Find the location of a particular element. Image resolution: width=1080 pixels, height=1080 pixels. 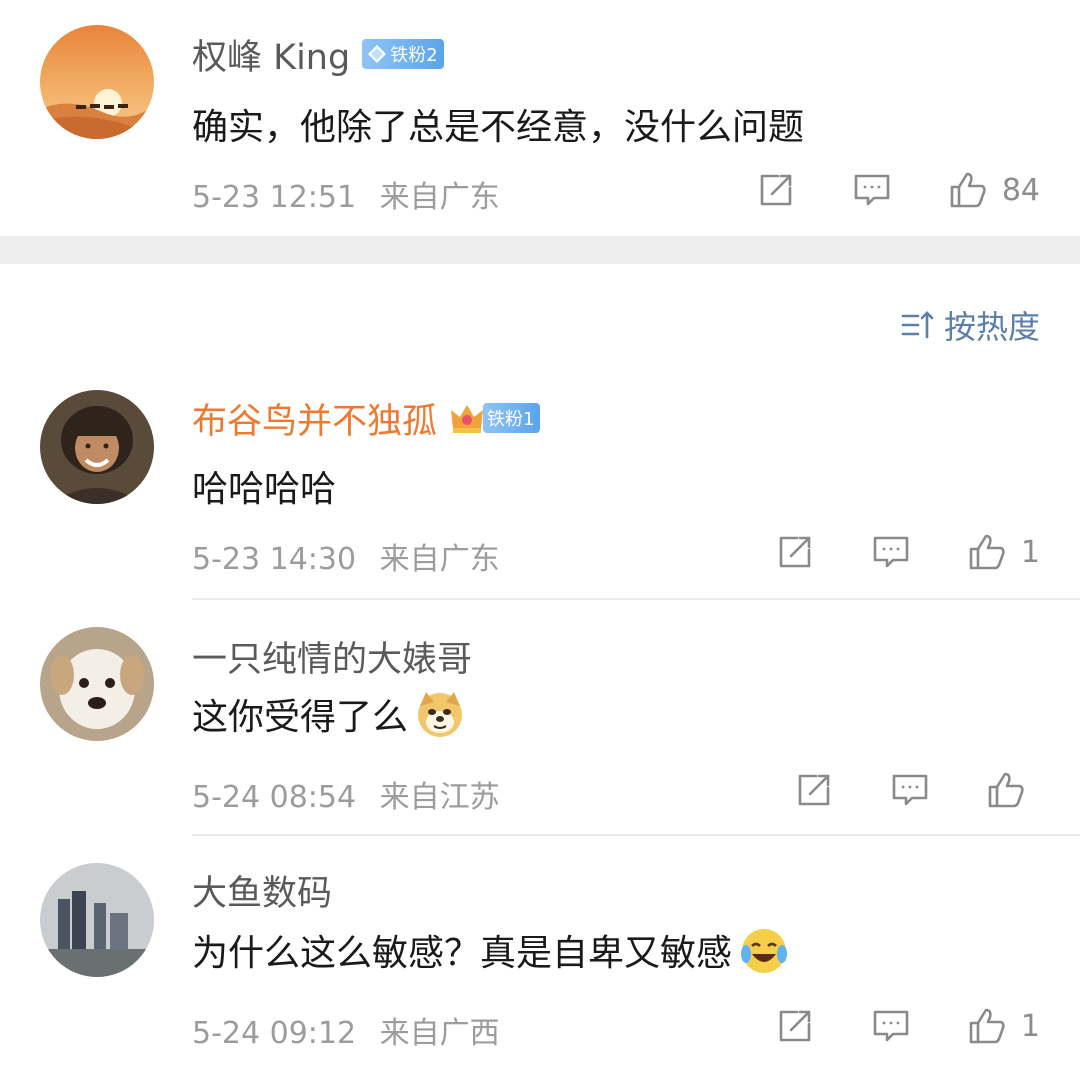

laugh-cry-emoji-icon is located at coordinates (764, 950).